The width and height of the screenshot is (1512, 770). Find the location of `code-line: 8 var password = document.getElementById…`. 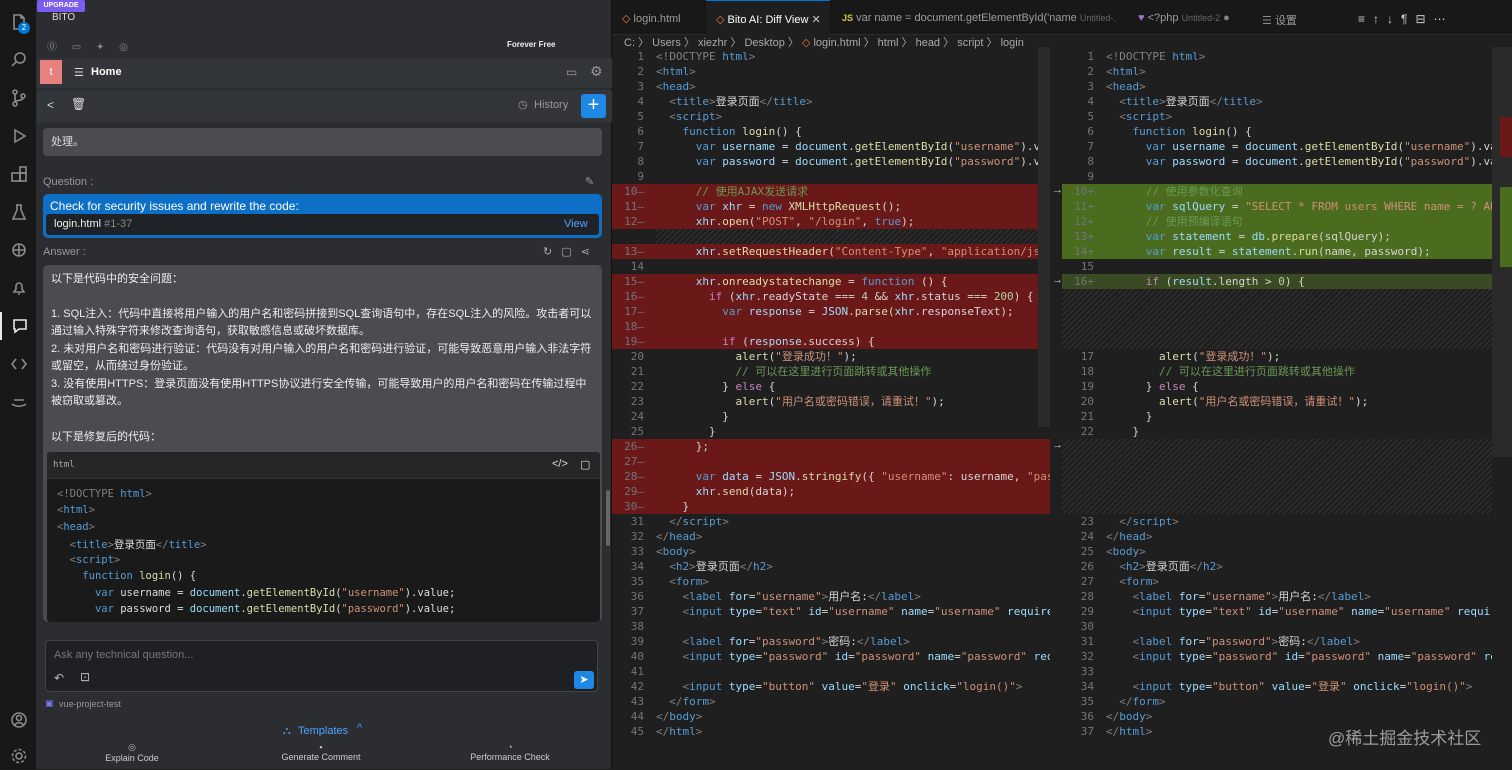

code-line: 8 var password = document.getElementById… is located at coordinates (1289, 161).